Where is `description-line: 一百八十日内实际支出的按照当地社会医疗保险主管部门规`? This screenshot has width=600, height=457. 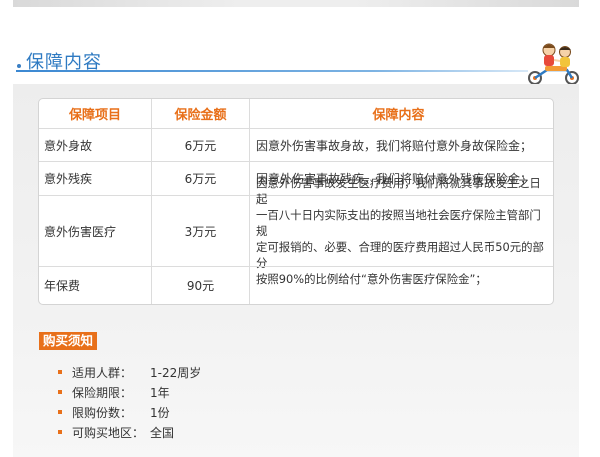
description-line: 一百八十日内实际支出的按照当地社会医疗保险主管部门规 is located at coordinates (398, 223).